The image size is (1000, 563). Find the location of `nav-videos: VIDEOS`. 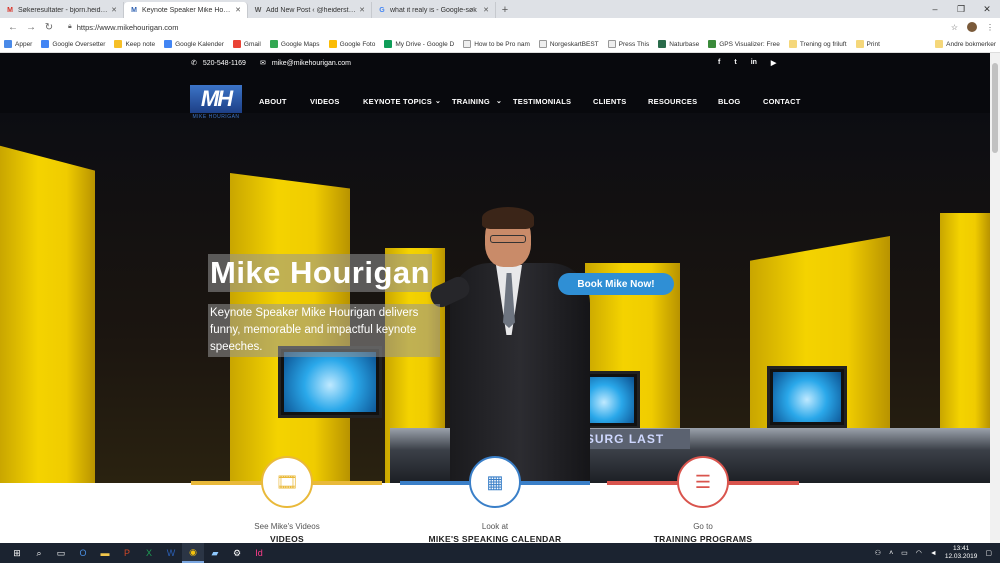

nav-videos: VIDEOS is located at coordinates (325, 101).